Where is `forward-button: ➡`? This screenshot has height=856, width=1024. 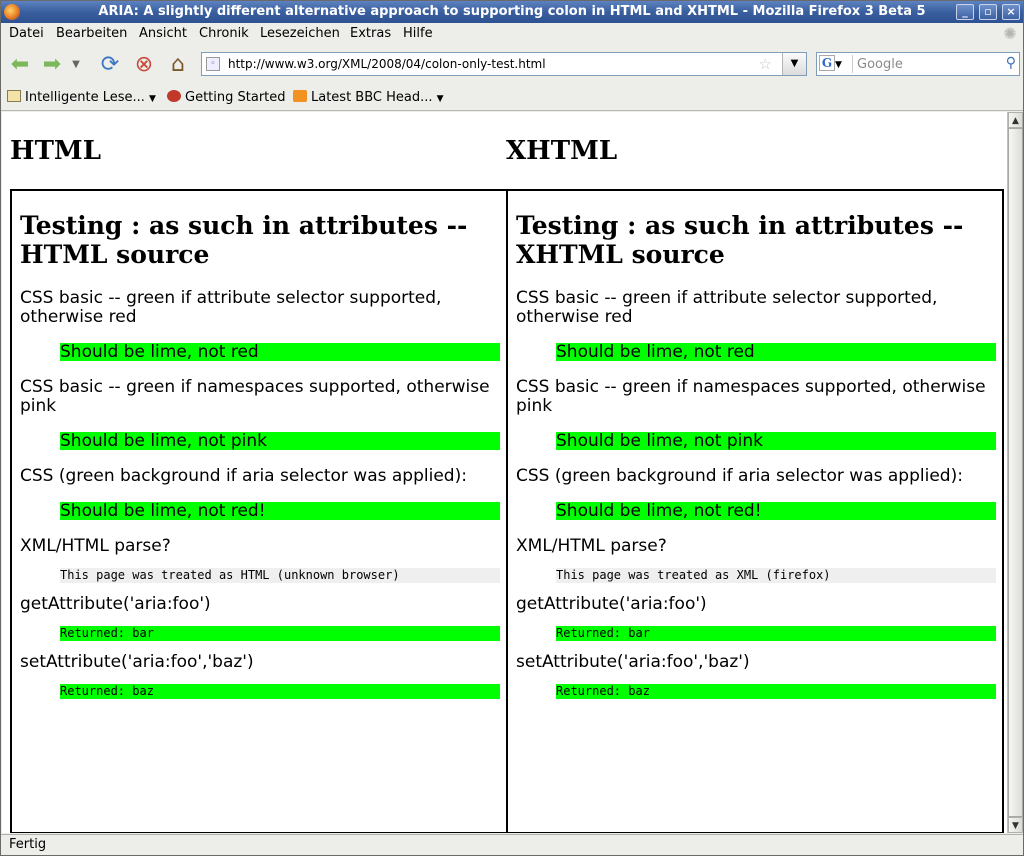 forward-button: ➡ is located at coordinates (52, 65).